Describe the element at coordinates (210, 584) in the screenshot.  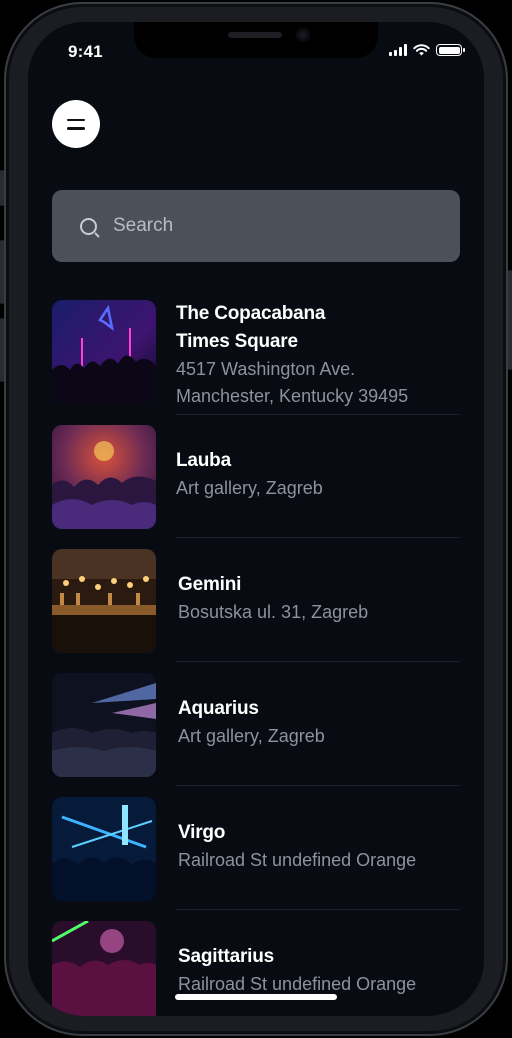
I see `venue-title: Gemini` at that location.